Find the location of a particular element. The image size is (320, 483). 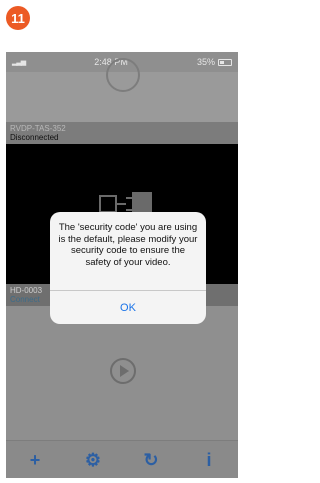

tab-bar: + ⚙ ↻ i is located at coordinates (122, 459).